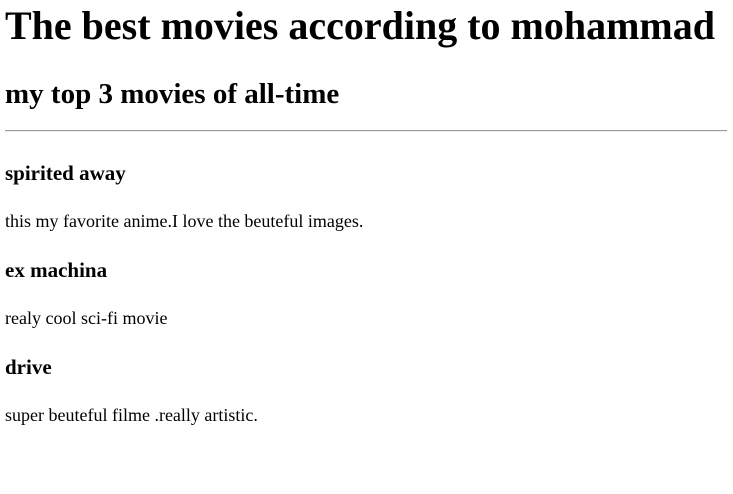 The image size is (733, 494). Describe the element at coordinates (366, 131) in the screenshot. I see `section-divider` at that location.